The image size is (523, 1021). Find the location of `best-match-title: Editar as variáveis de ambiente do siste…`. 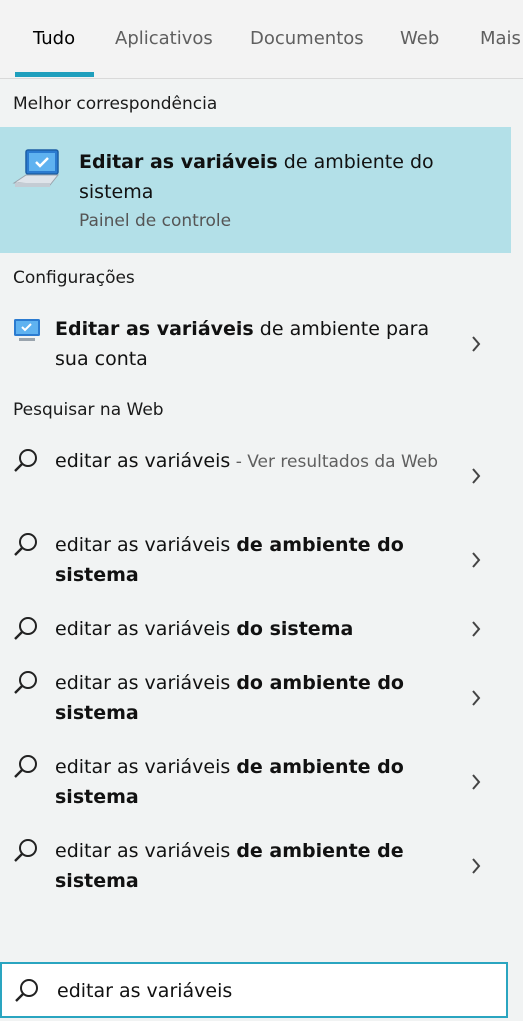

best-match-title: Editar as variáveis de ambiente do siste… is located at coordinates (256, 177).